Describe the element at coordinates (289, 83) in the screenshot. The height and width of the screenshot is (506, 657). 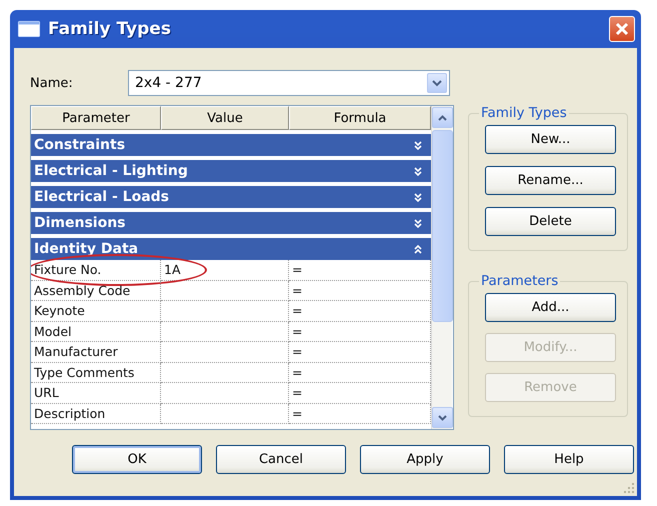
I see `name-dropdown: 2x4 - 277` at that location.